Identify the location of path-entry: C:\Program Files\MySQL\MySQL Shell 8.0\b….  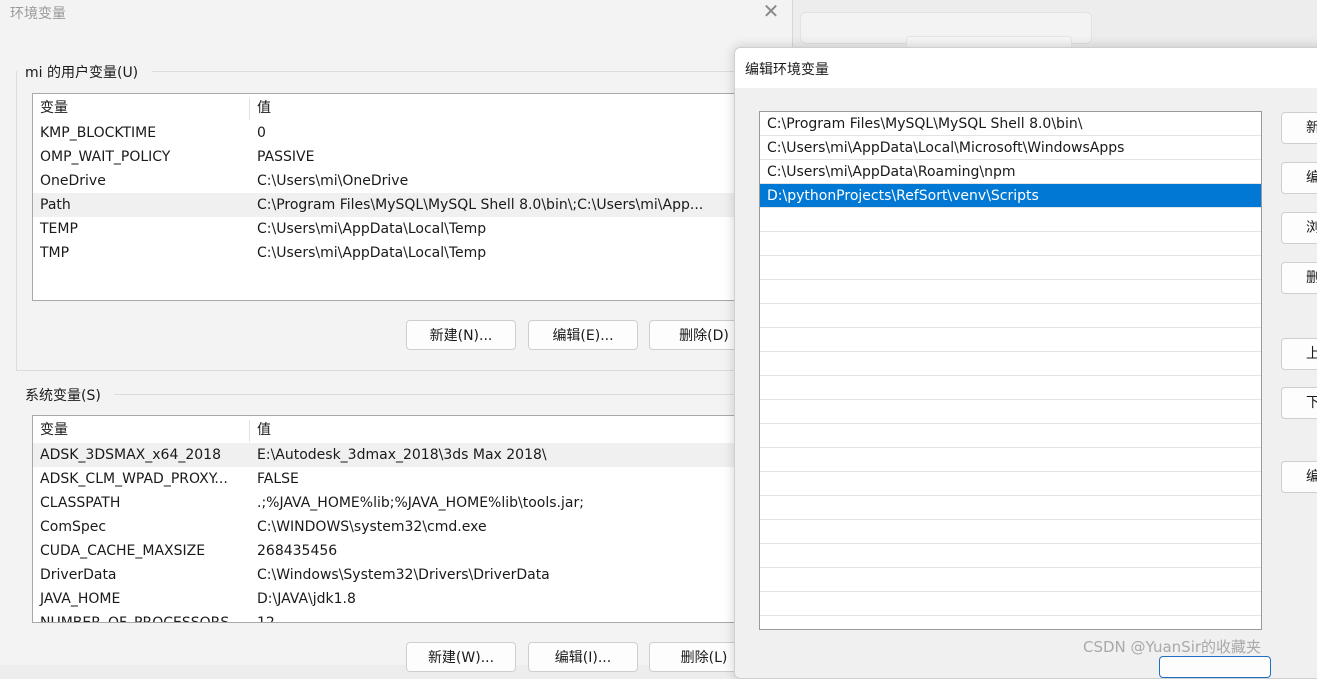
(1010, 124).